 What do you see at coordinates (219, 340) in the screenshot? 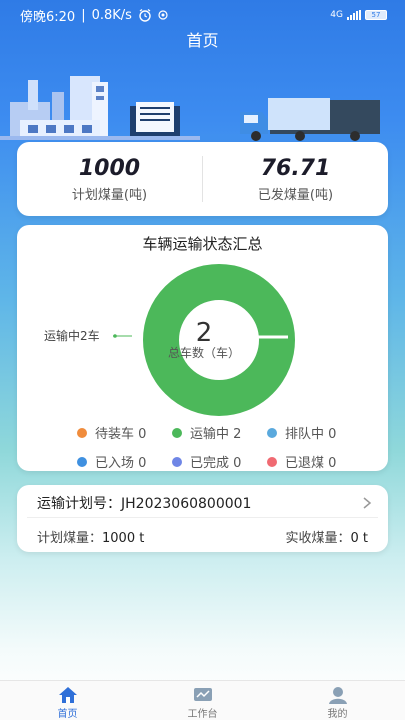
I see `donut-ring` at bounding box center [219, 340].